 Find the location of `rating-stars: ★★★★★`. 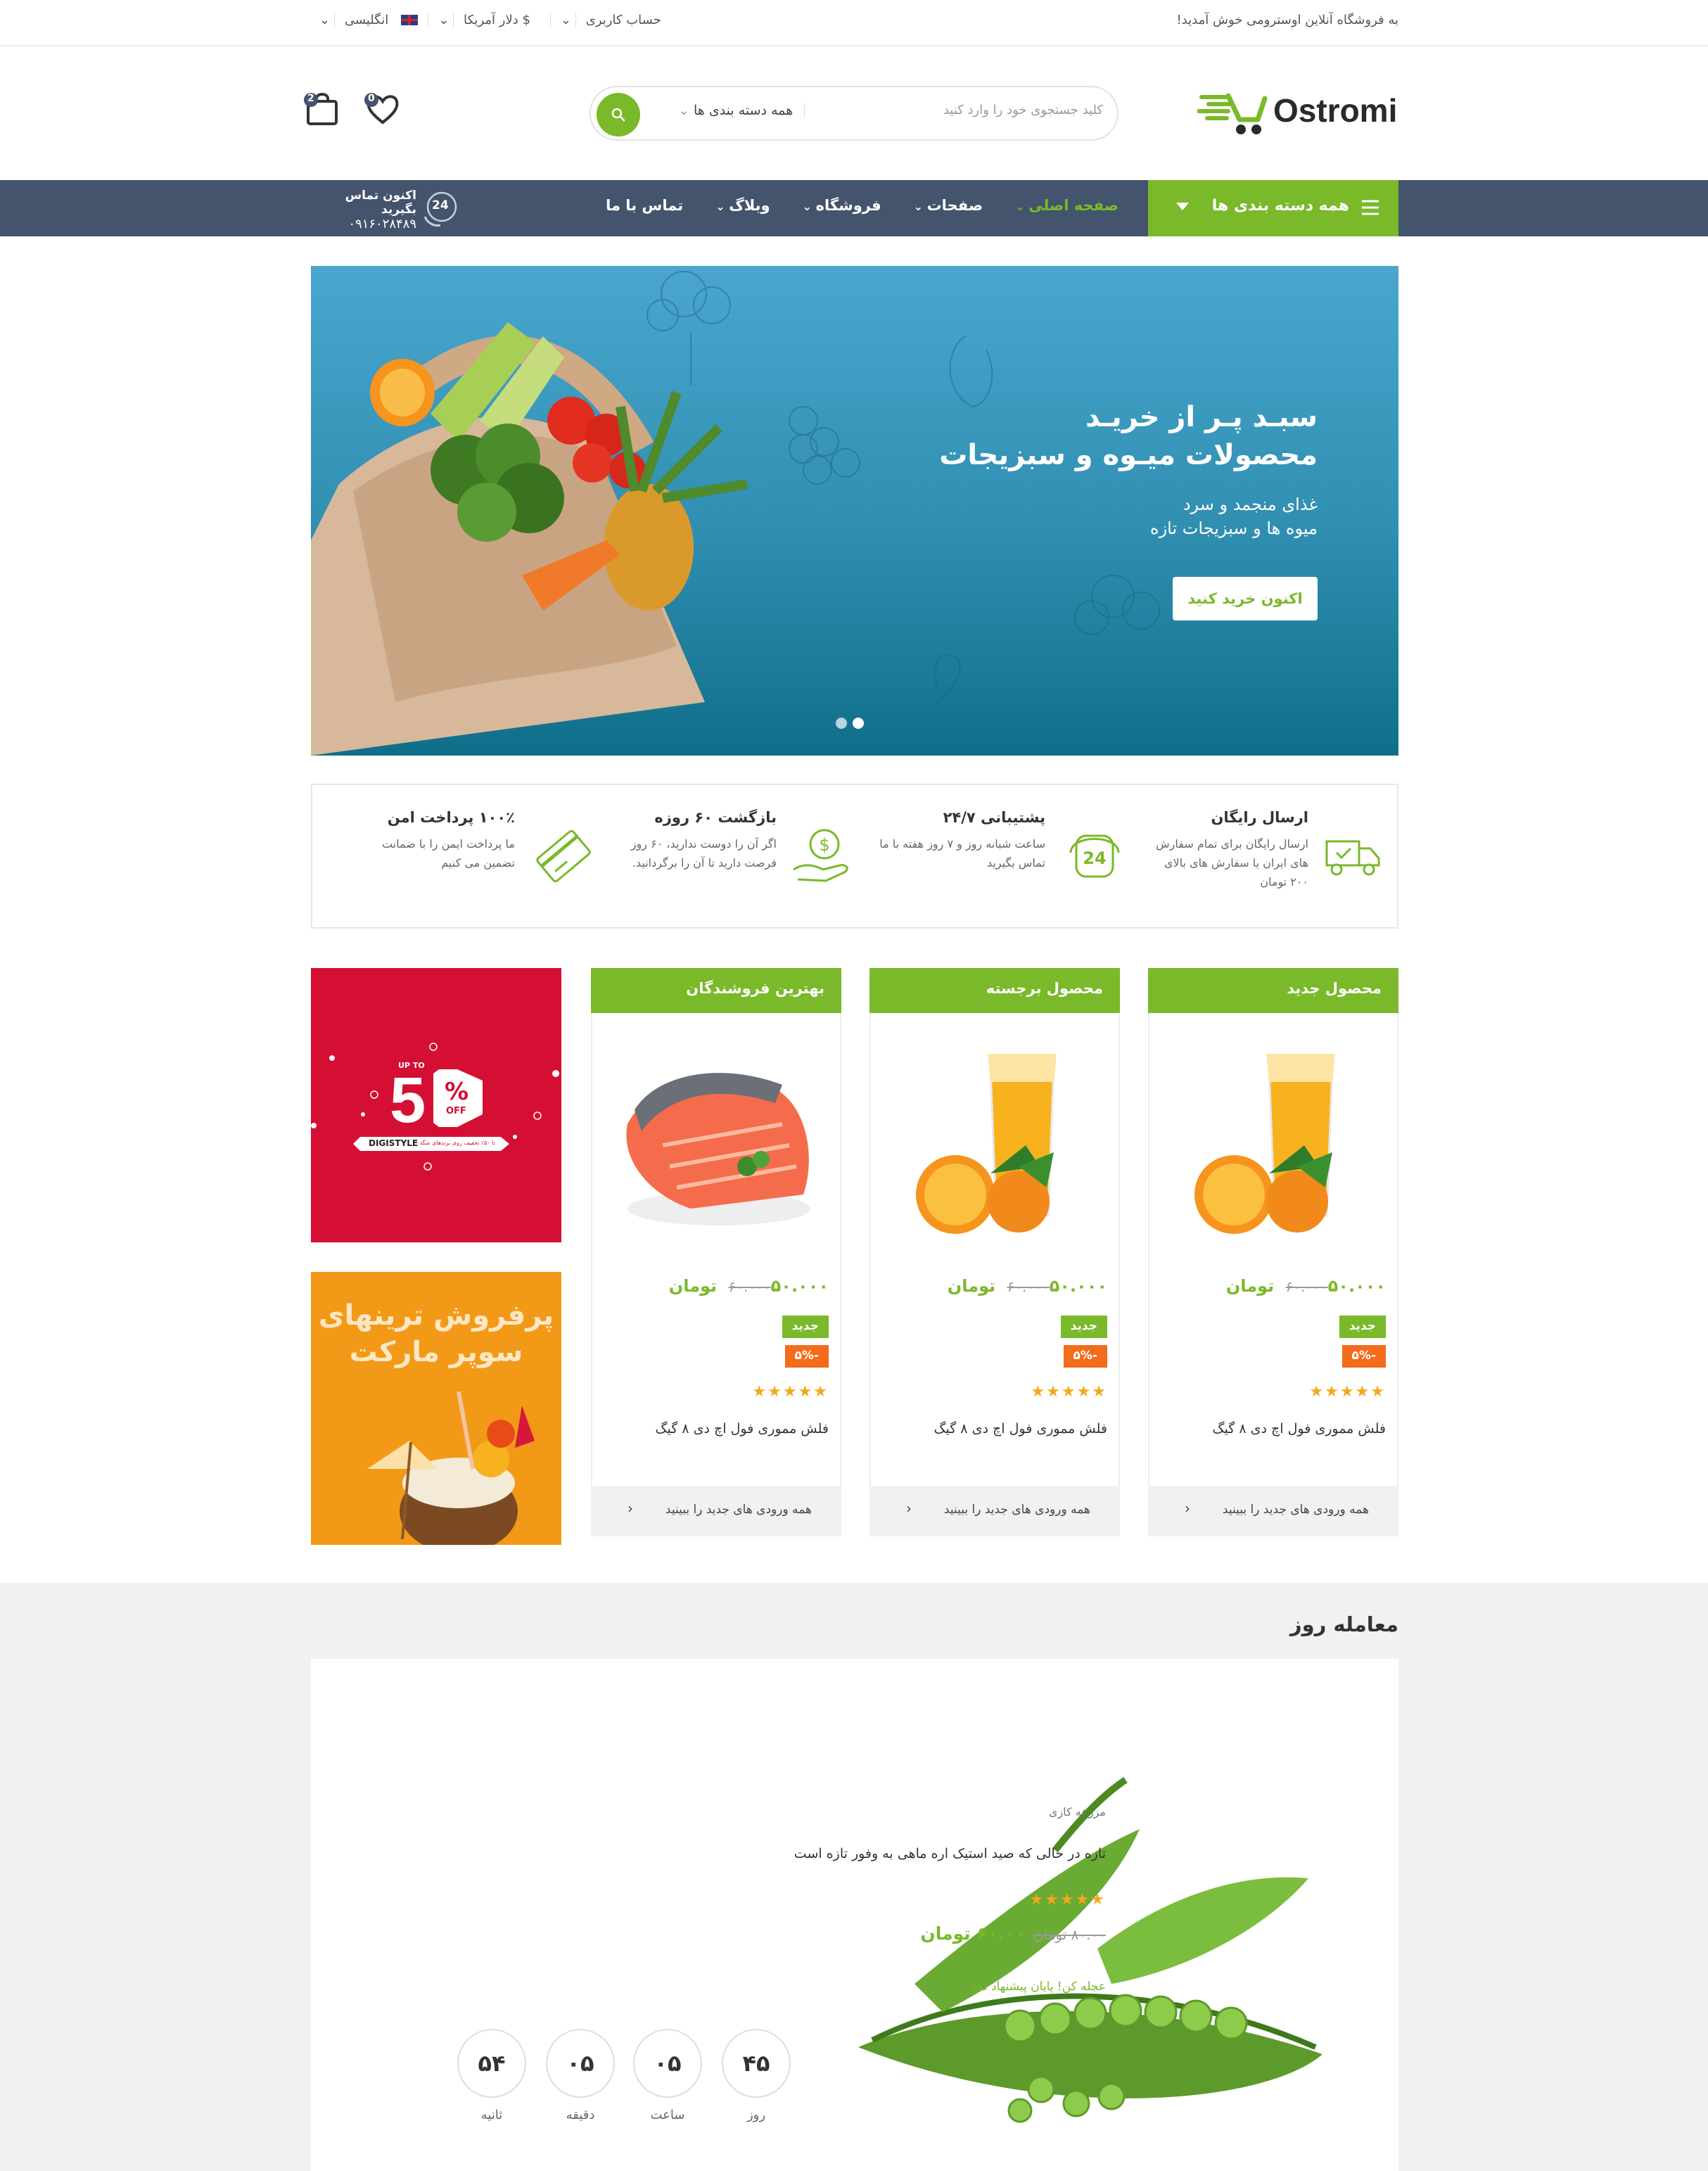

rating-stars: ★★★★★ is located at coordinates (1069, 1392).